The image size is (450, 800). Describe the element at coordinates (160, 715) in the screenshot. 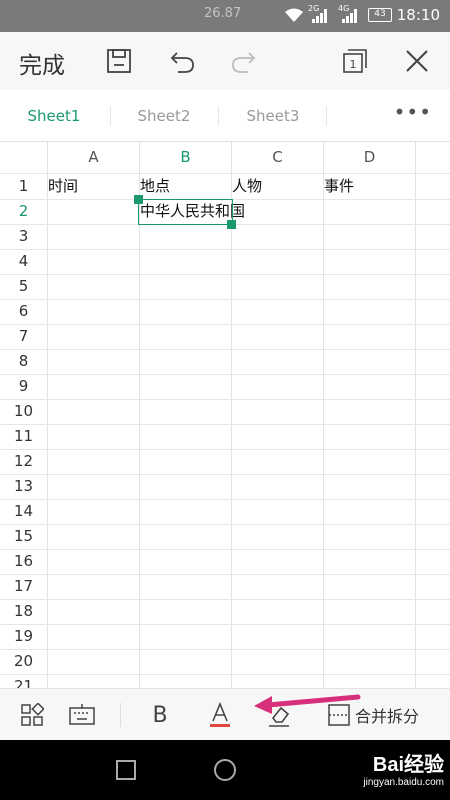

I see `bold-button: B` at that location.